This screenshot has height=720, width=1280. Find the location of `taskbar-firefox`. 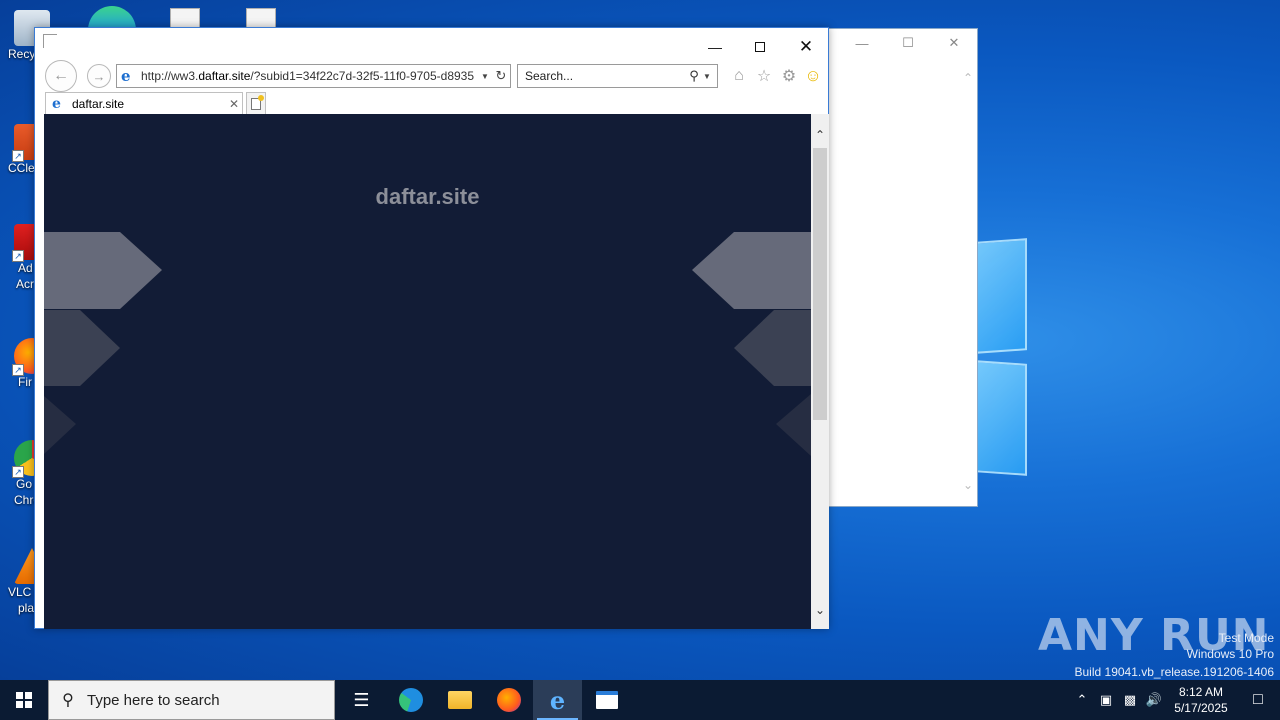

taskbar-firefox is located at coordinates (508, 700).